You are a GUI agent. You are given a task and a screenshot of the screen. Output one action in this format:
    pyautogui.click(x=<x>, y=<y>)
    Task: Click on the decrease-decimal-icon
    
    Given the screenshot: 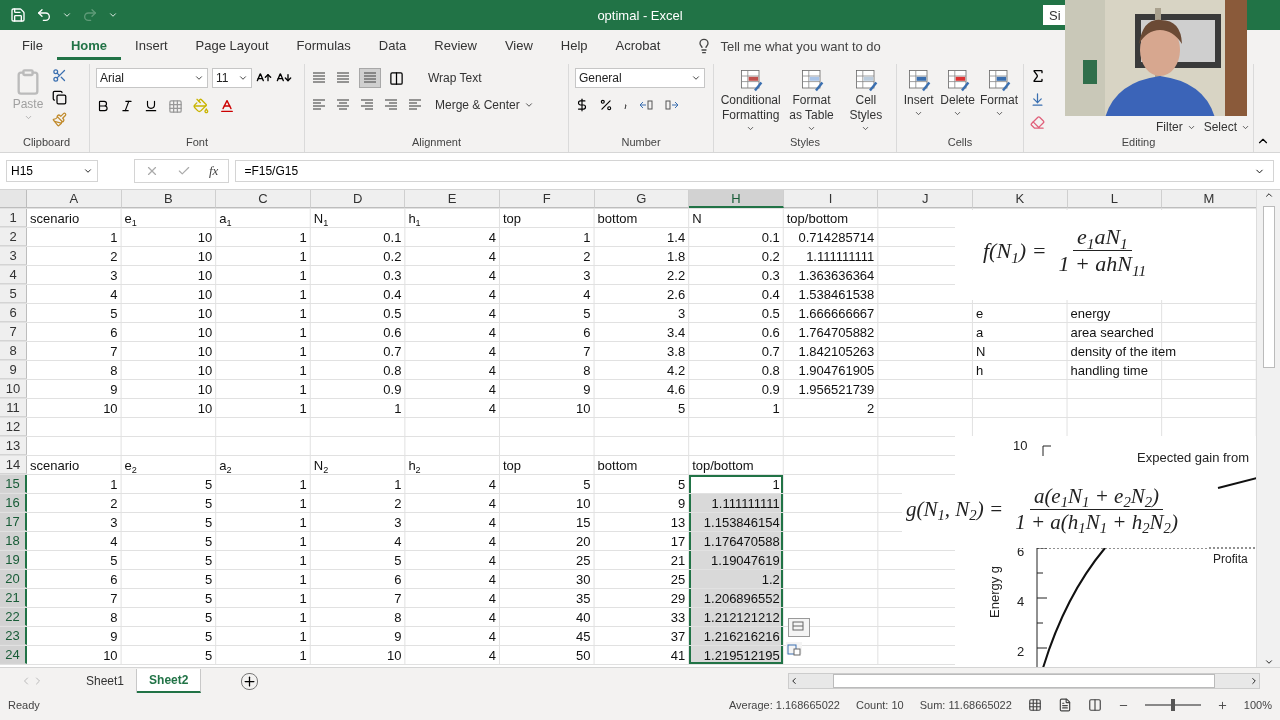 What is the action you would take?
    pyautogui.click(x=672, y=105)
    